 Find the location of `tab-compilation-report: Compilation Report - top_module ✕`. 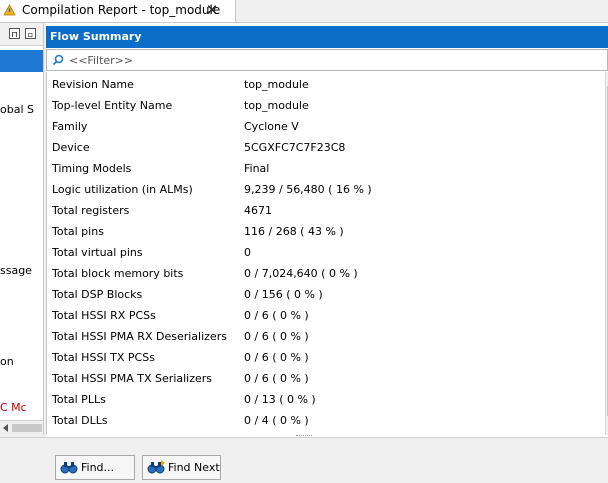

tab-compilation-report: Compilation Report - top_module ✕ is located at coordinates (118, 11).